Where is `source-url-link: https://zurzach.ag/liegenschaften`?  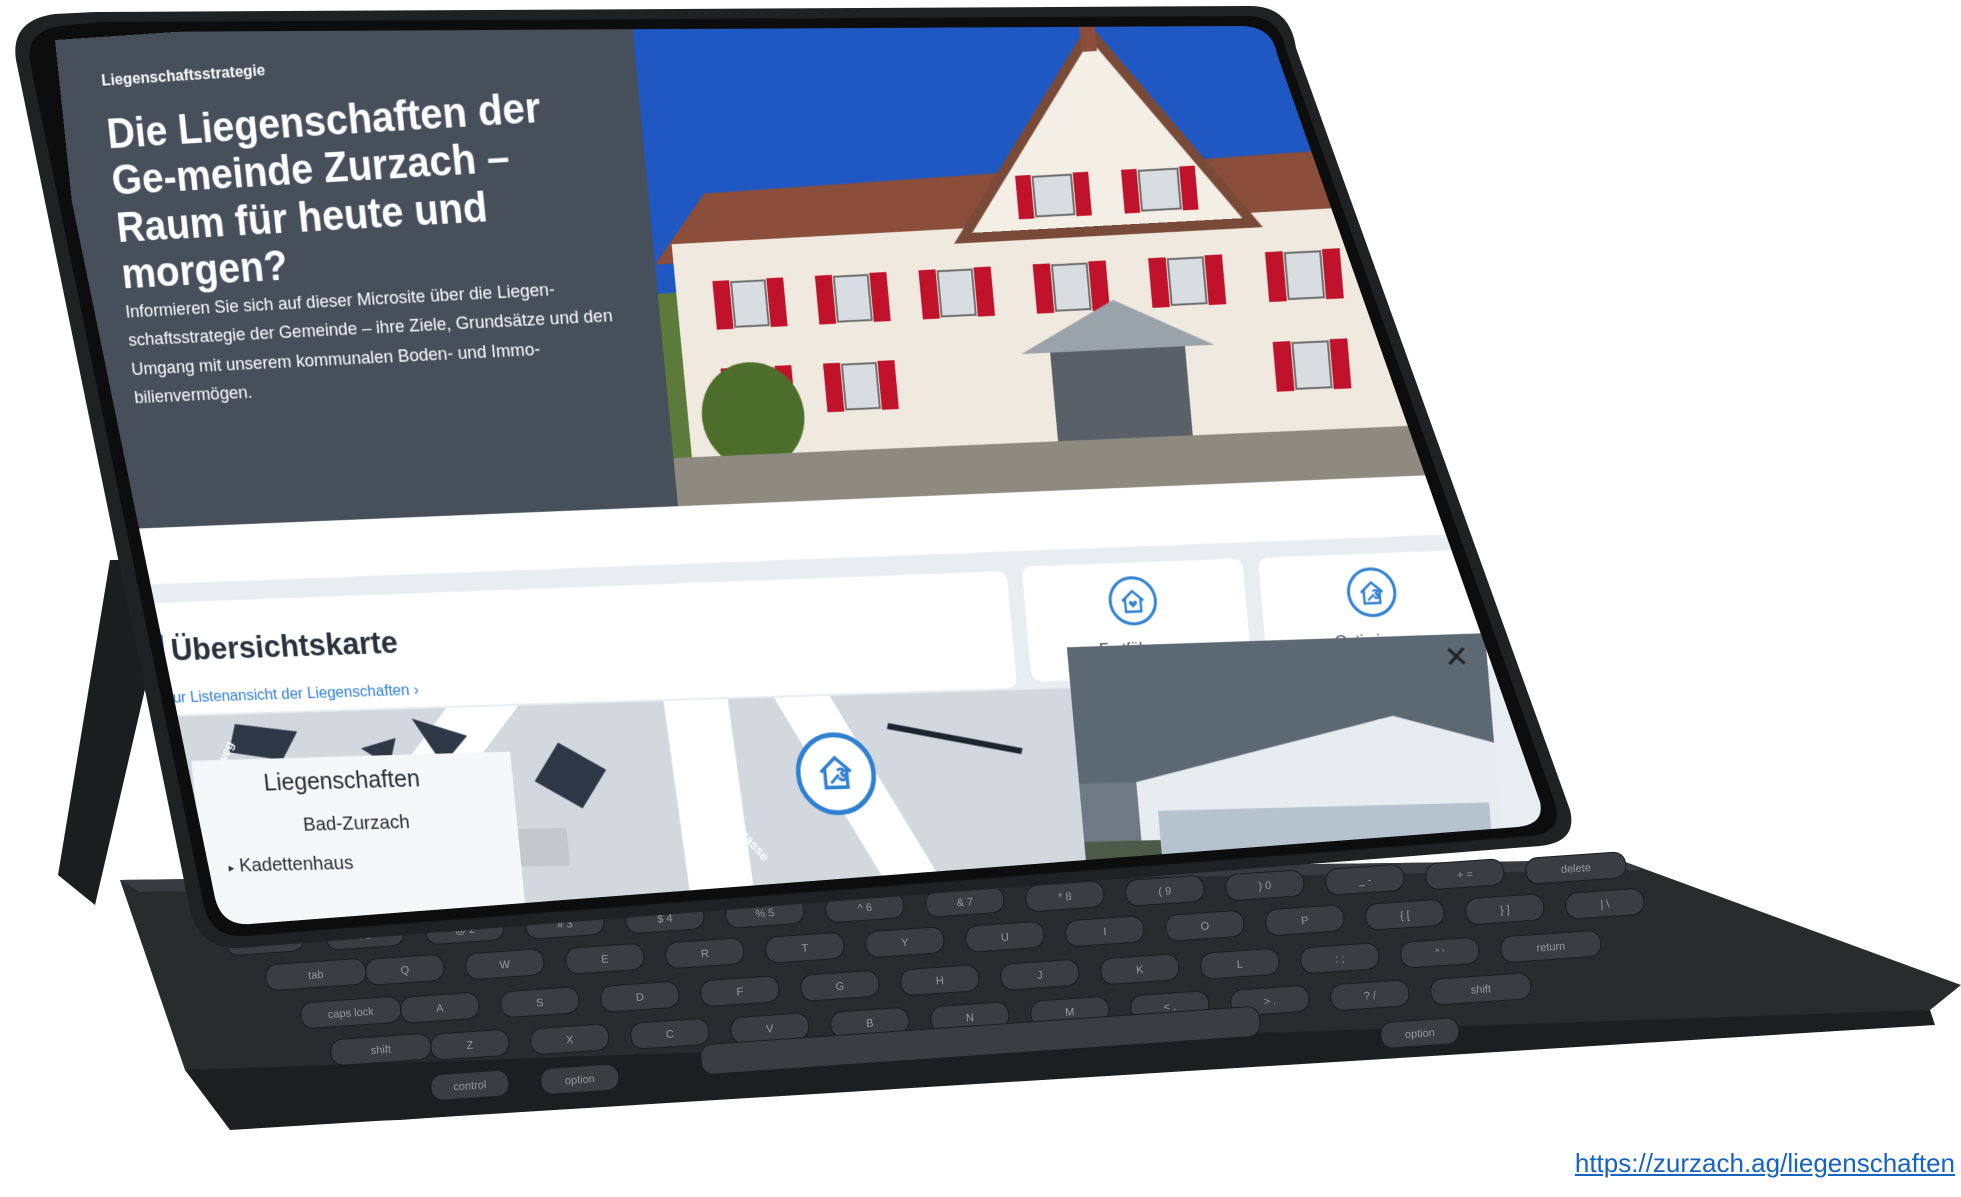
source-url-link: https://zurzach.ag/liegenschaften is located at coordinates (1765, 1163).